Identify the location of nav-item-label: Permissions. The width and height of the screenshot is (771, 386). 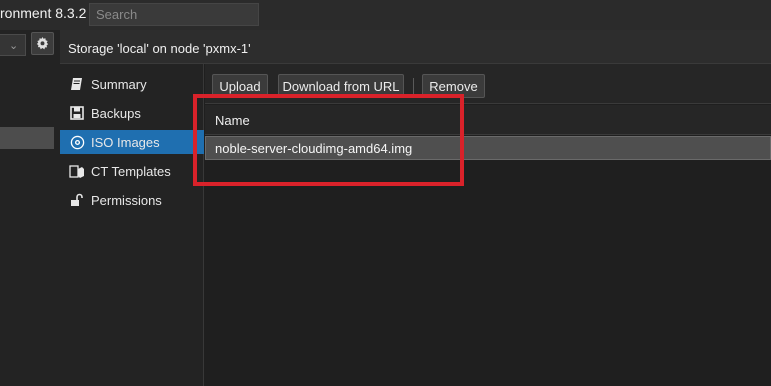
(126, 200).